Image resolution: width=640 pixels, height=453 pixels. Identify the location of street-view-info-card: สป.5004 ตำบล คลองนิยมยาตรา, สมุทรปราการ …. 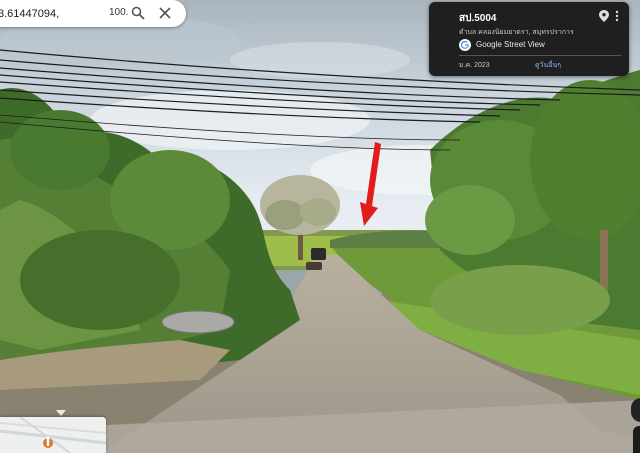
(529, 39).